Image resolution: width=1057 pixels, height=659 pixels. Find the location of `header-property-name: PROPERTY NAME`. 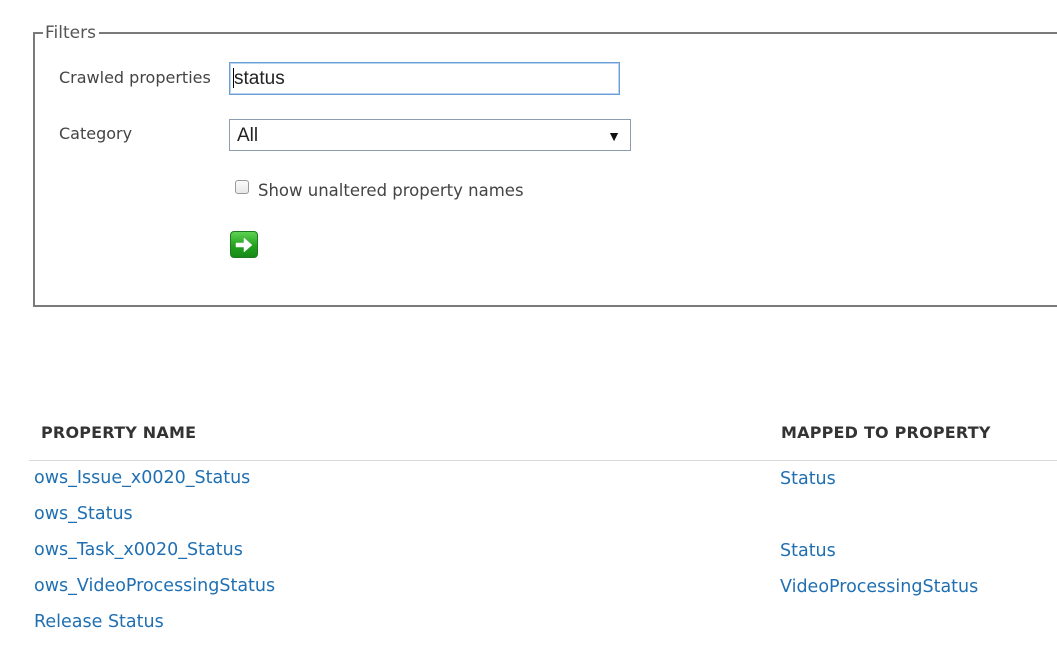

header-property-name: PROPERTY NAME is located at coordinates (119, 432).